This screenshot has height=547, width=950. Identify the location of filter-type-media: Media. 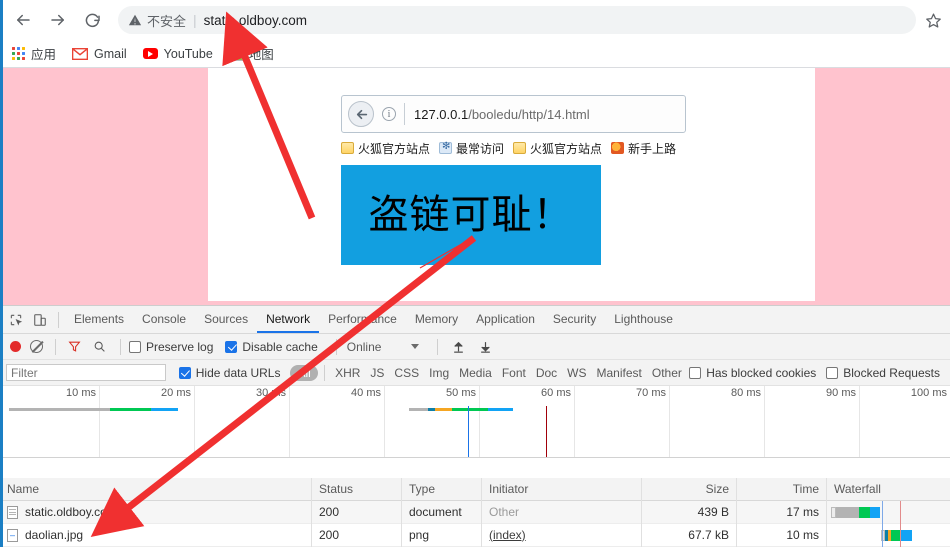
(475, 373).